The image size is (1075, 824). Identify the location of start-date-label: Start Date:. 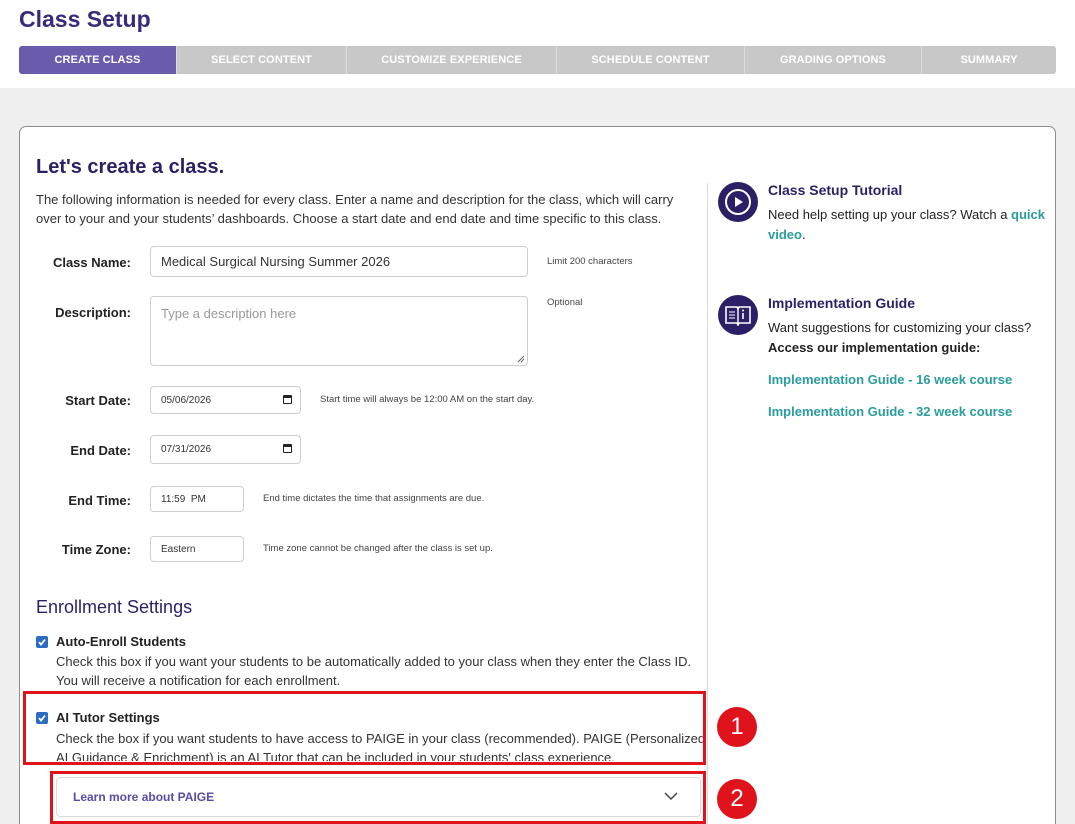
(98, 400).